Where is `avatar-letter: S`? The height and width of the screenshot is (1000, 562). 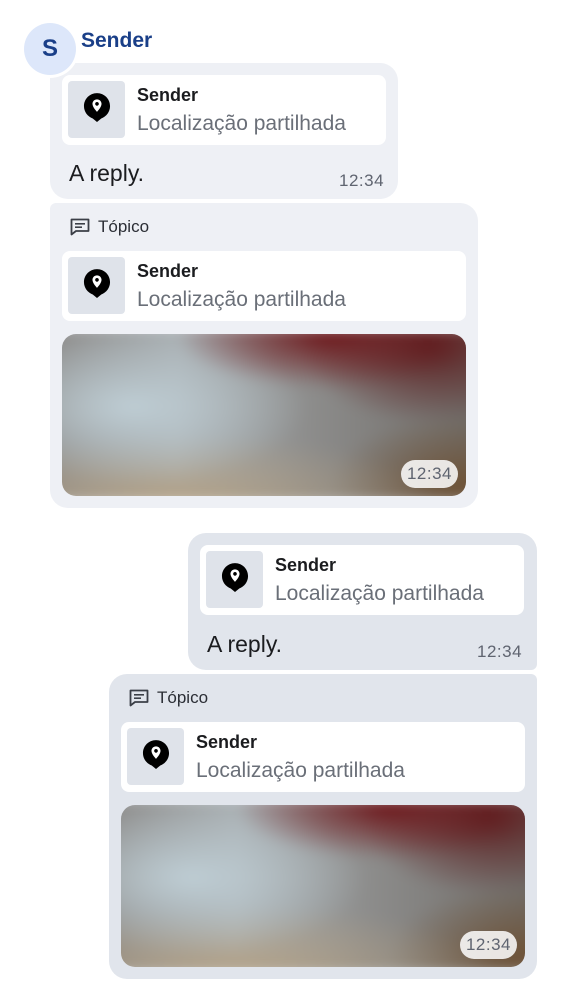
avatar-letter: S is located at coordinates (49, 48).